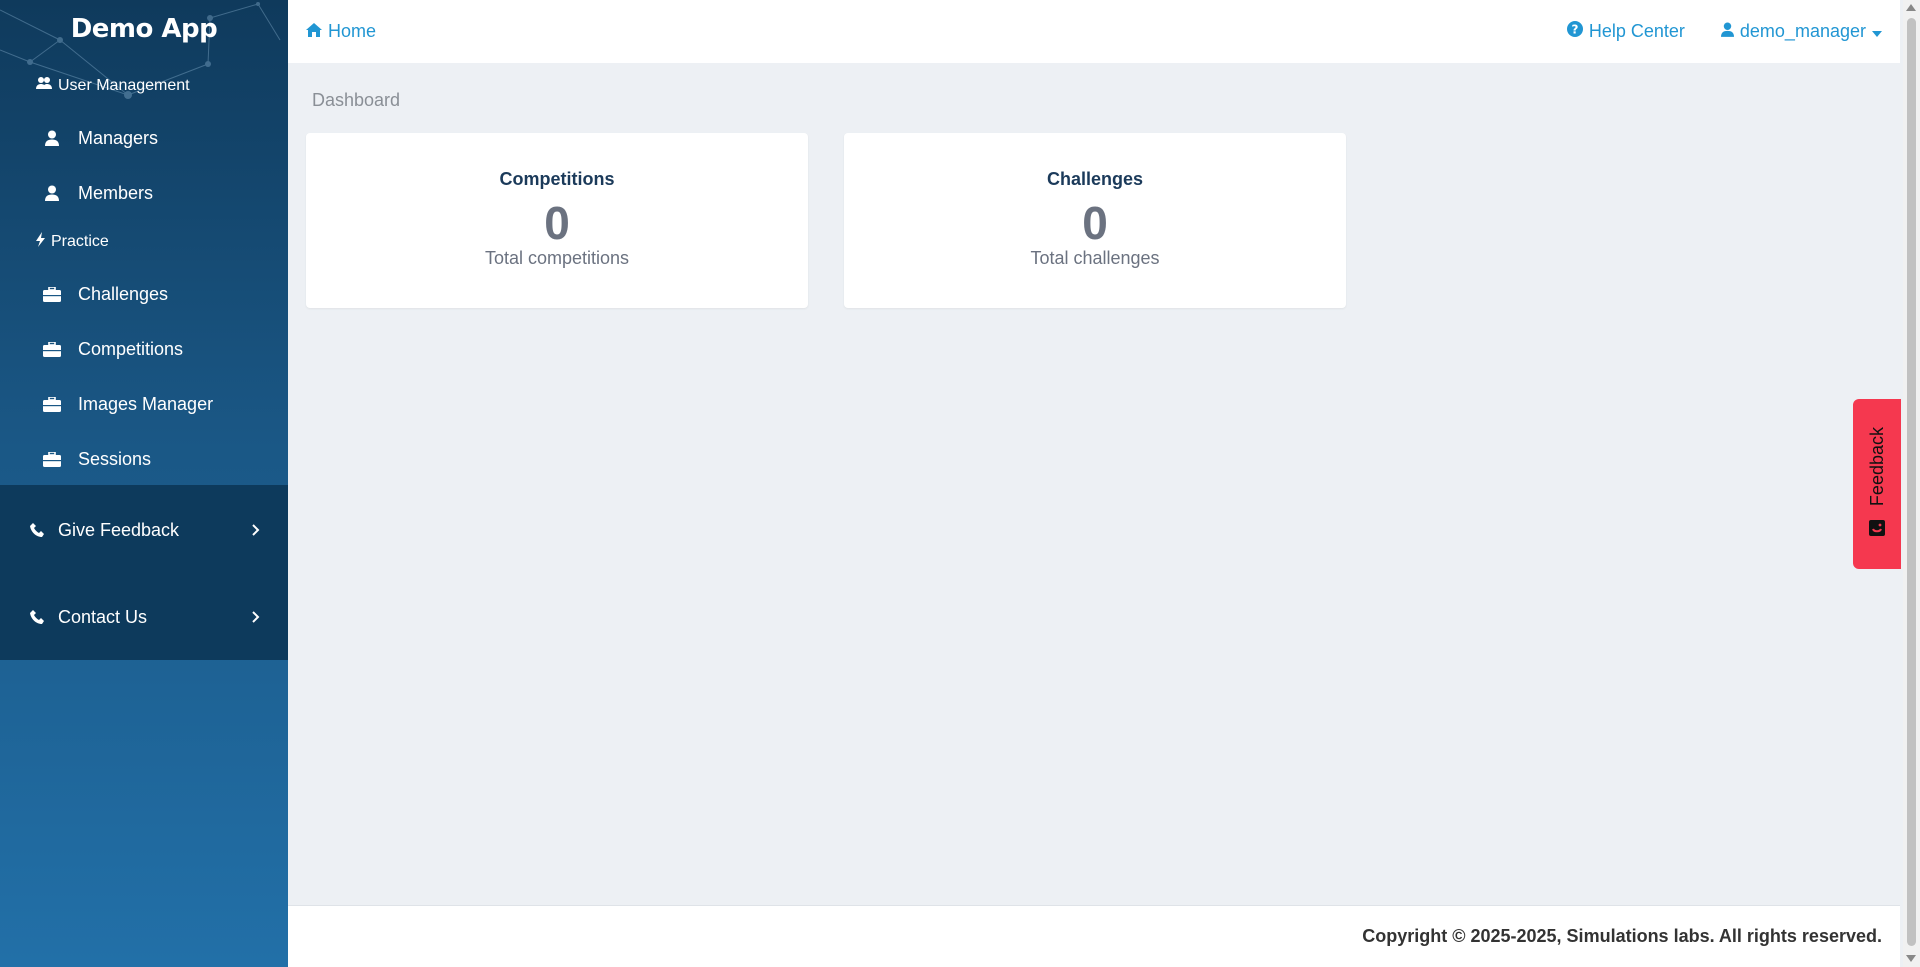  I want to click on smile-icon, so click(1877, 530).